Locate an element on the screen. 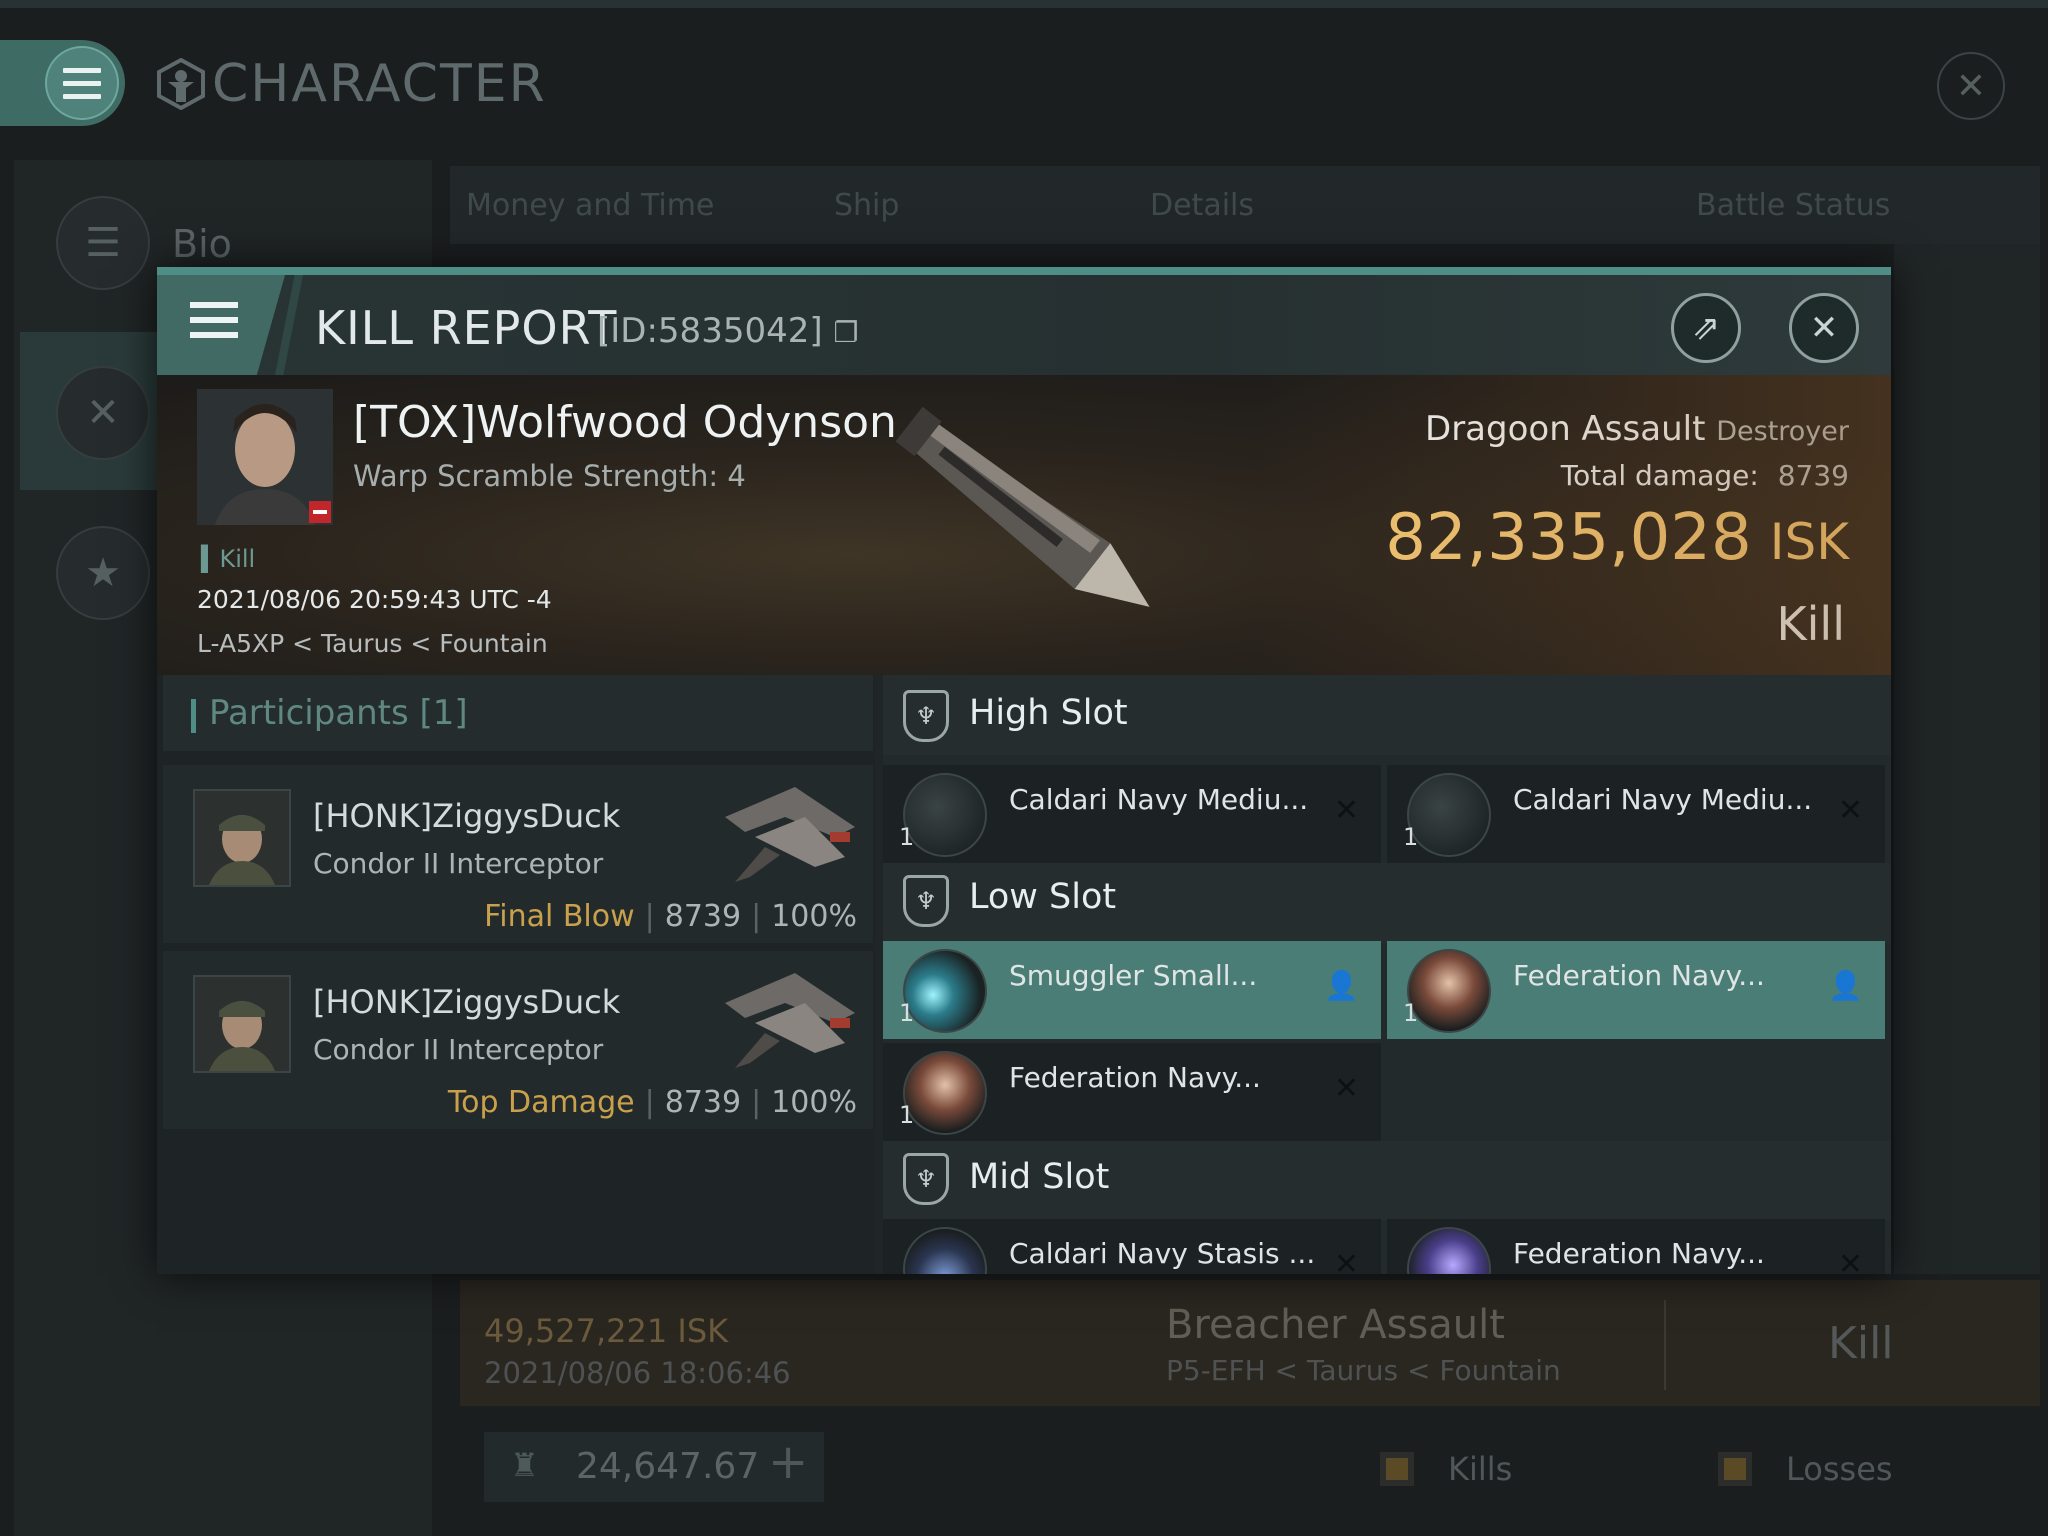 The width and height of the screenshot is (2048, 1536). list-icon: ☰ is located at coordinates (103, 243).